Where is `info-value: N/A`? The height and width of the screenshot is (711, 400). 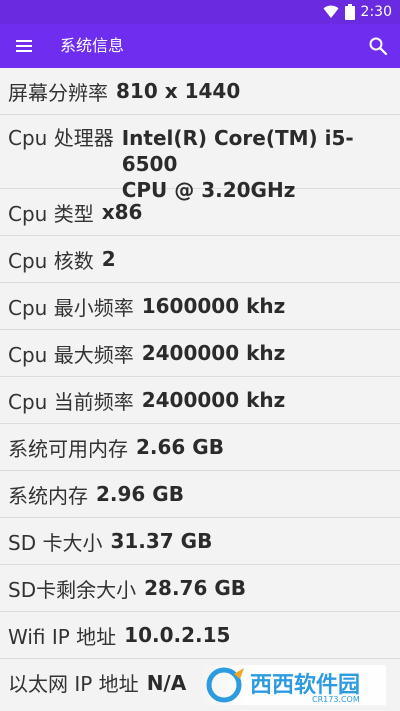
info-value: N/A is located at coordinates (166, 682).